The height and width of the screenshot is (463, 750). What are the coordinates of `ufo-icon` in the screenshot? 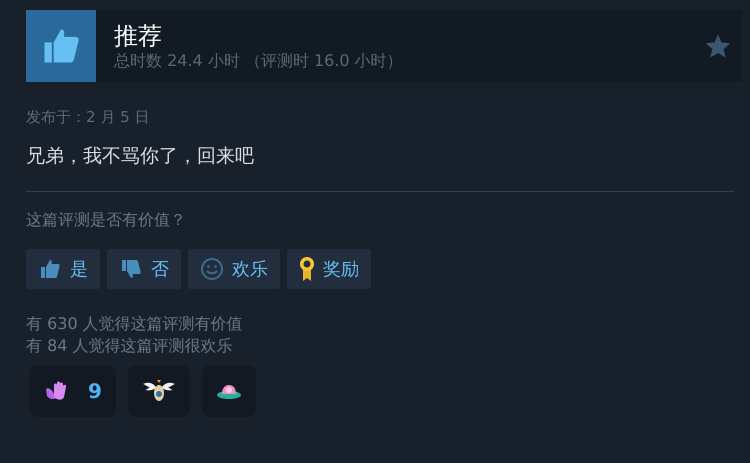 It's located at (229, 391).